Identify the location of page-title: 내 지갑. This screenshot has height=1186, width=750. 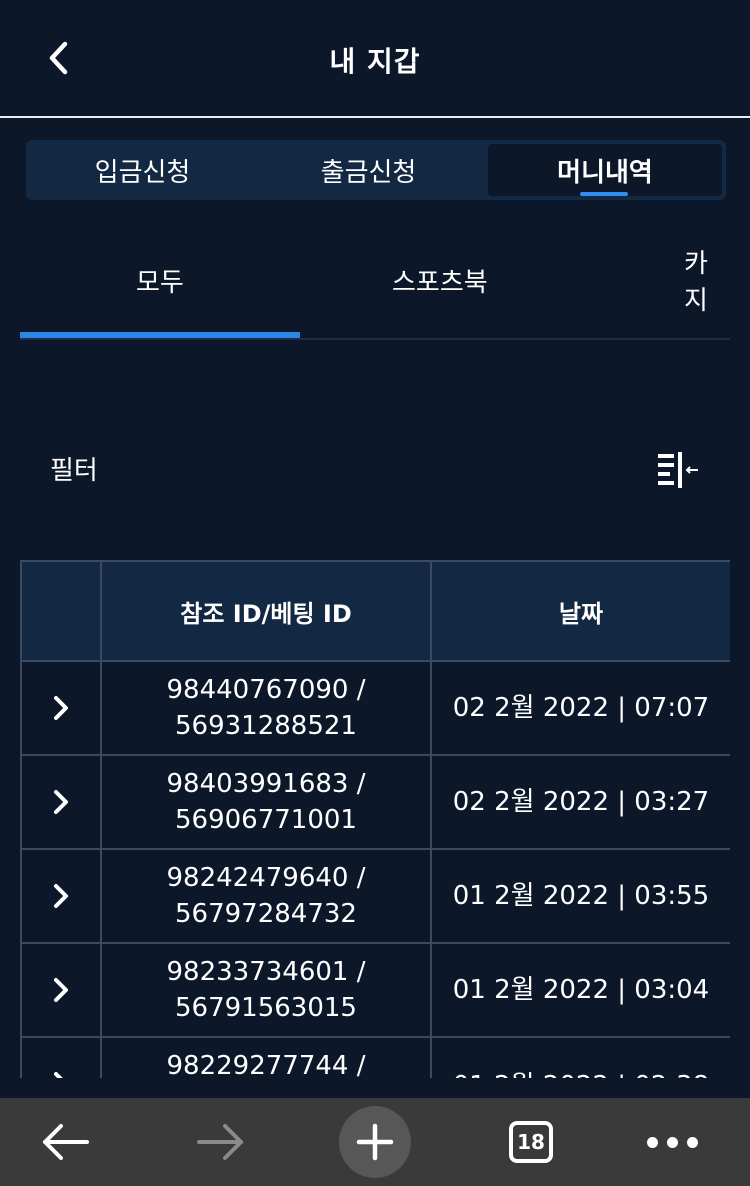
(375, 61).